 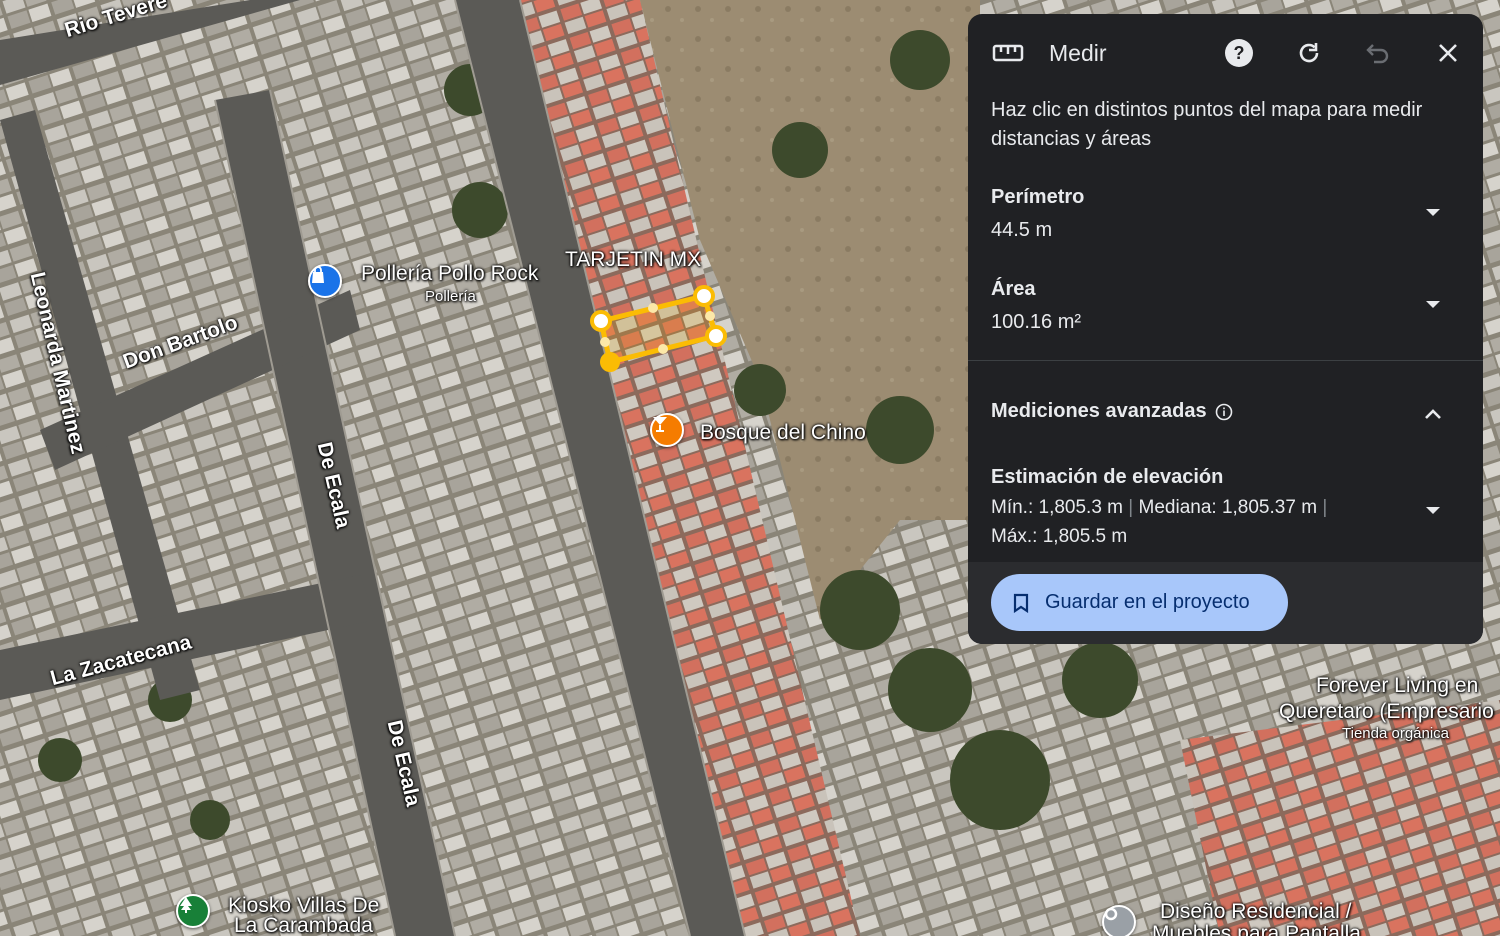 What do you see at coordinates (1078, 53) in the screenshot?
I see `panel-title: Medir` at bounding box center [1078, 53].